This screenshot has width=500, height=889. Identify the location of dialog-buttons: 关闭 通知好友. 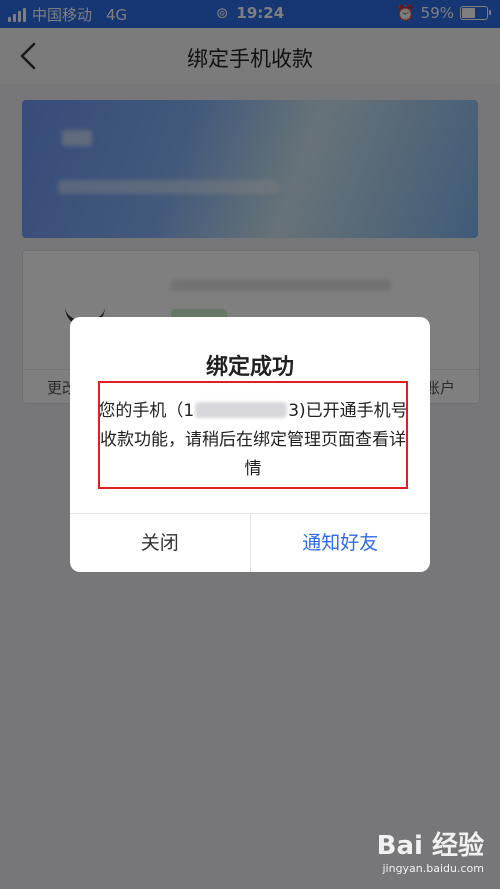
(250, 542).